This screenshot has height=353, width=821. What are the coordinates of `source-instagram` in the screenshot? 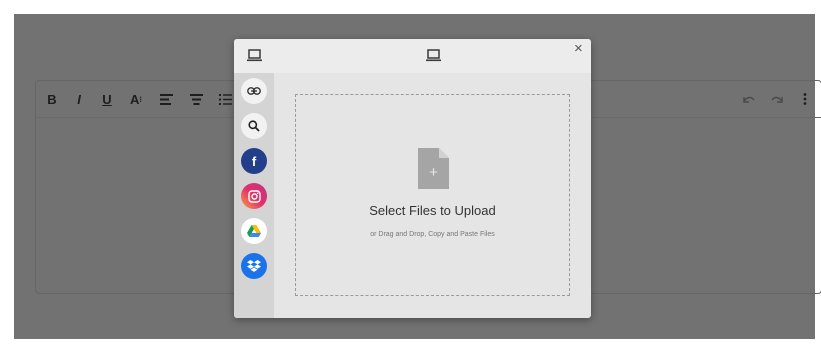 It's located at (254, 196).